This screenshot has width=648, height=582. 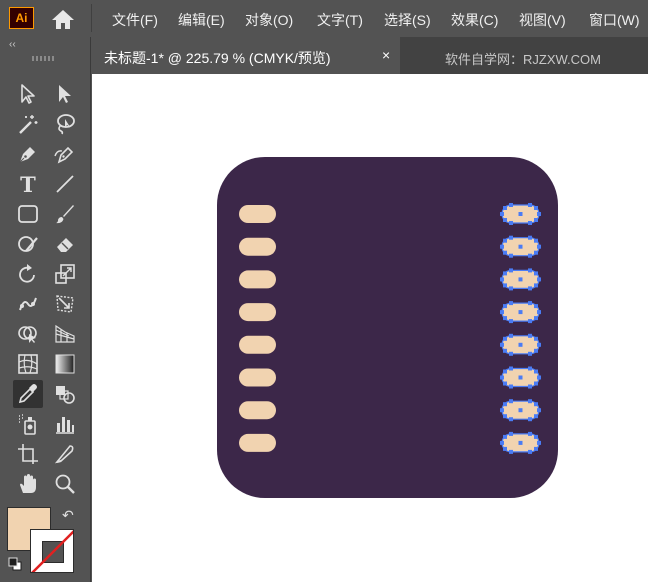 I want to click on gradient-tool, so click(x=65, y=364).